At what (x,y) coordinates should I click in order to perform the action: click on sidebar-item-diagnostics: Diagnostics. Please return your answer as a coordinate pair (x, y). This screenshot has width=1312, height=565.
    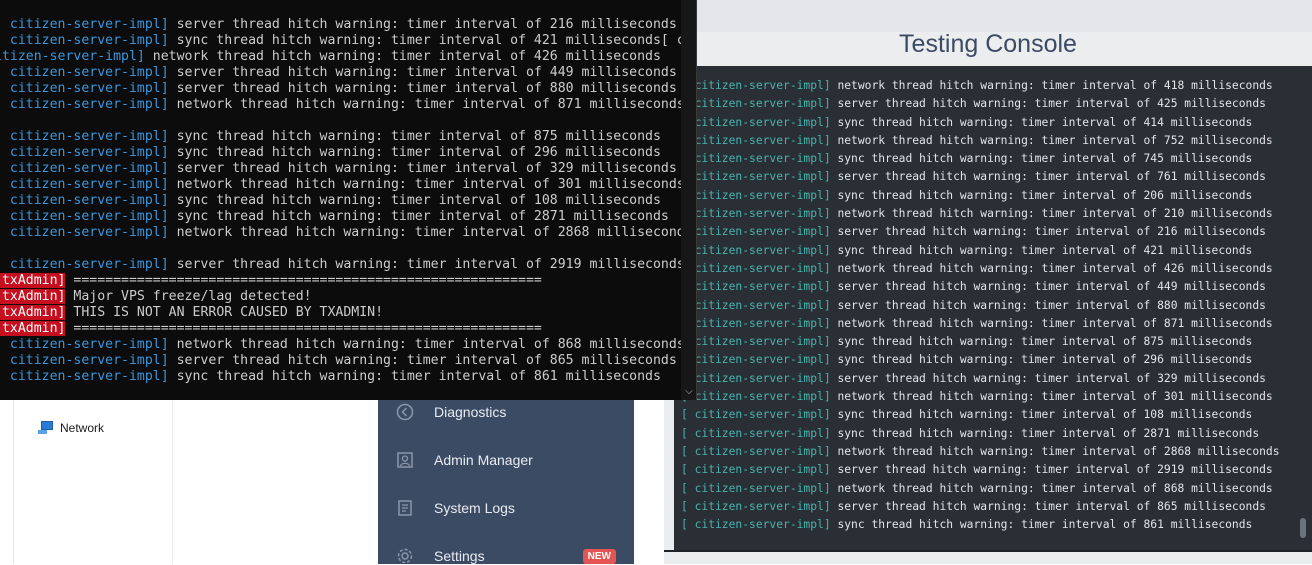
    Looking at the image, I should click on (507, 412).